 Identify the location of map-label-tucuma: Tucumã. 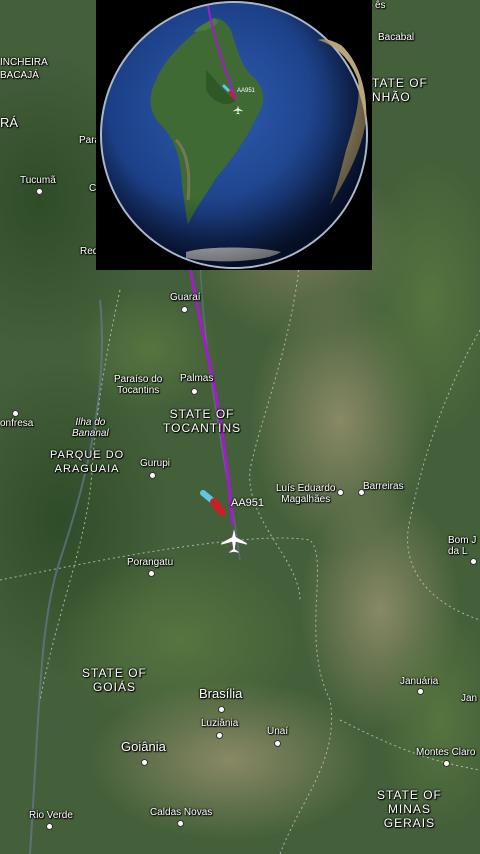
(38, 180).